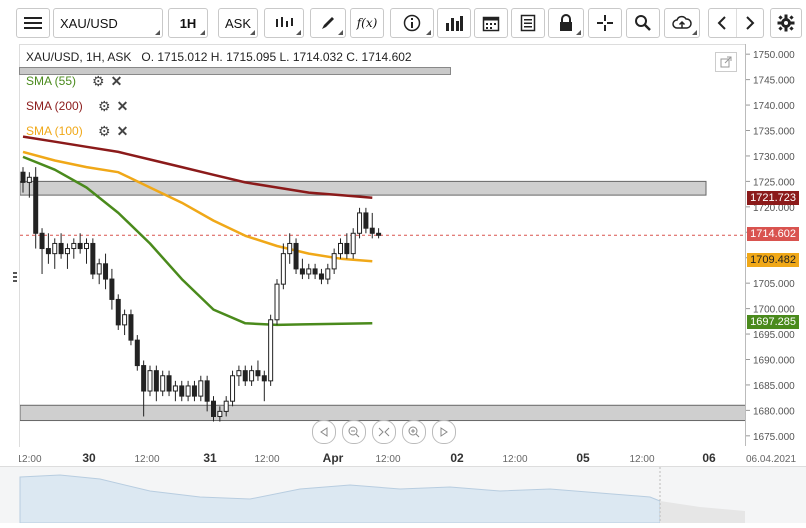 This screenshot has width=806, height=528. Describe the element at coordinates (773, 198) in the screenshot. I see `price-badge: 1721.723` at that location.